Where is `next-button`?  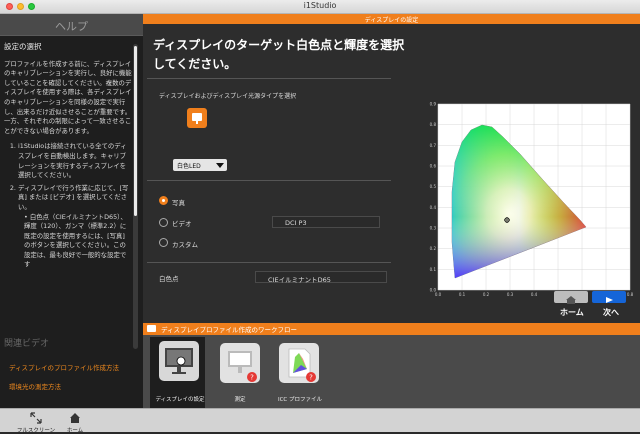
next-button is located at coordinates (609, 297).